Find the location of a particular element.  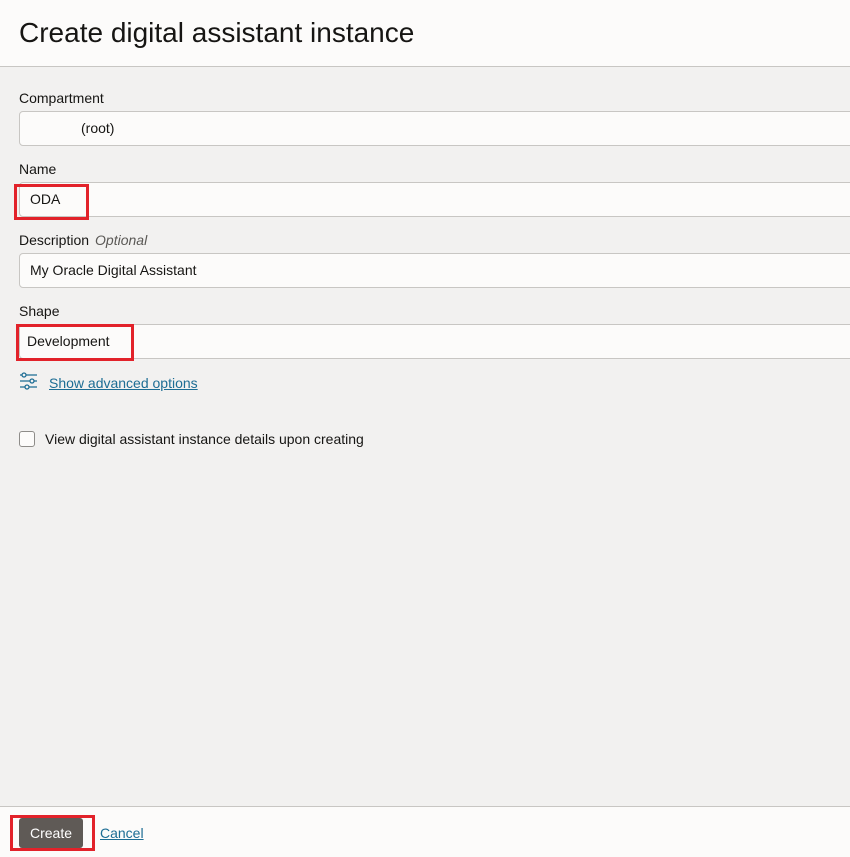

optional-tag: Optional is located at coordinates (121, 240).